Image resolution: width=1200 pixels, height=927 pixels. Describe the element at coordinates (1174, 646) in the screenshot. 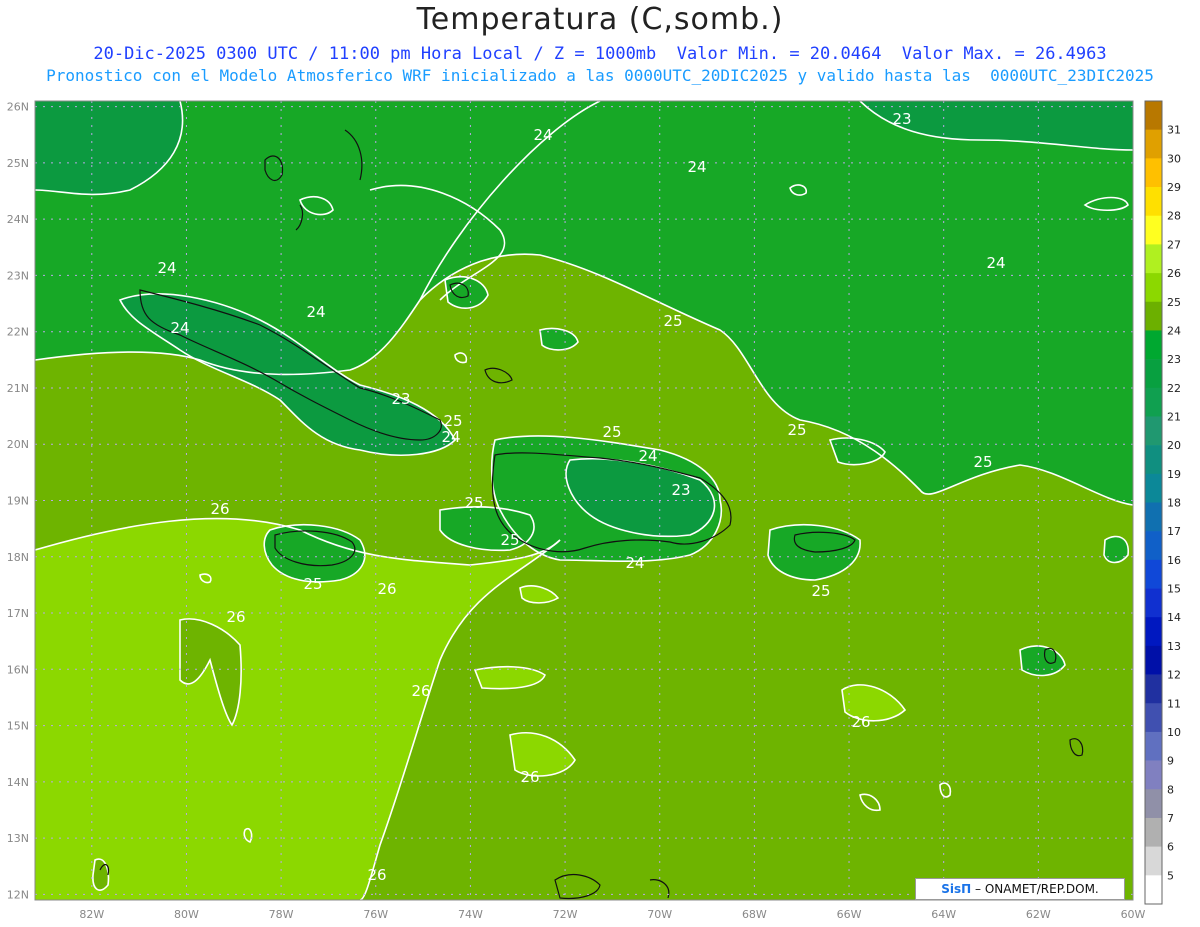

I see `colorbar-label: 13` at that location.